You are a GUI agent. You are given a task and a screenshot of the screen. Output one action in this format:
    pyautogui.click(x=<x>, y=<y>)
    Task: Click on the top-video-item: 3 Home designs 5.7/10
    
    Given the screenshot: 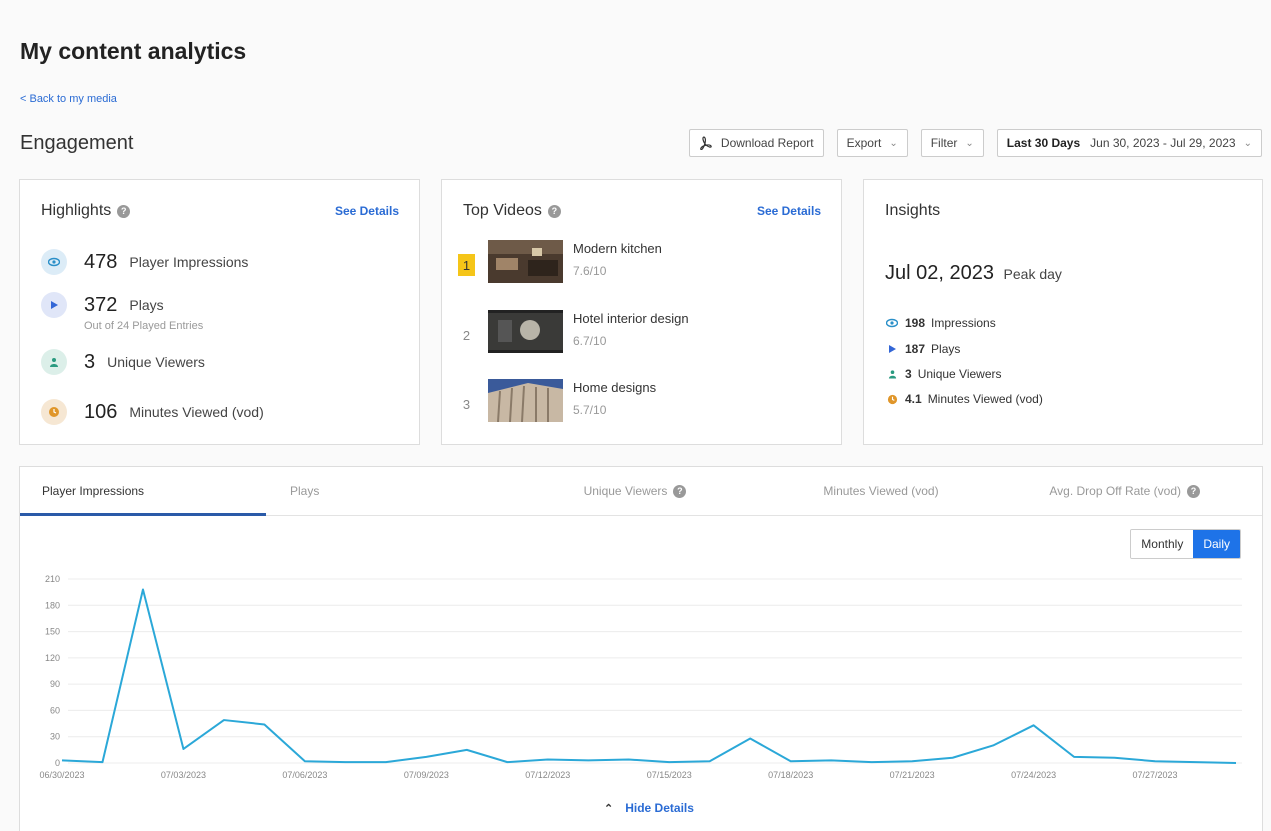 What is the action you would take?
    pyautogui.click(x=557, y=400)
    